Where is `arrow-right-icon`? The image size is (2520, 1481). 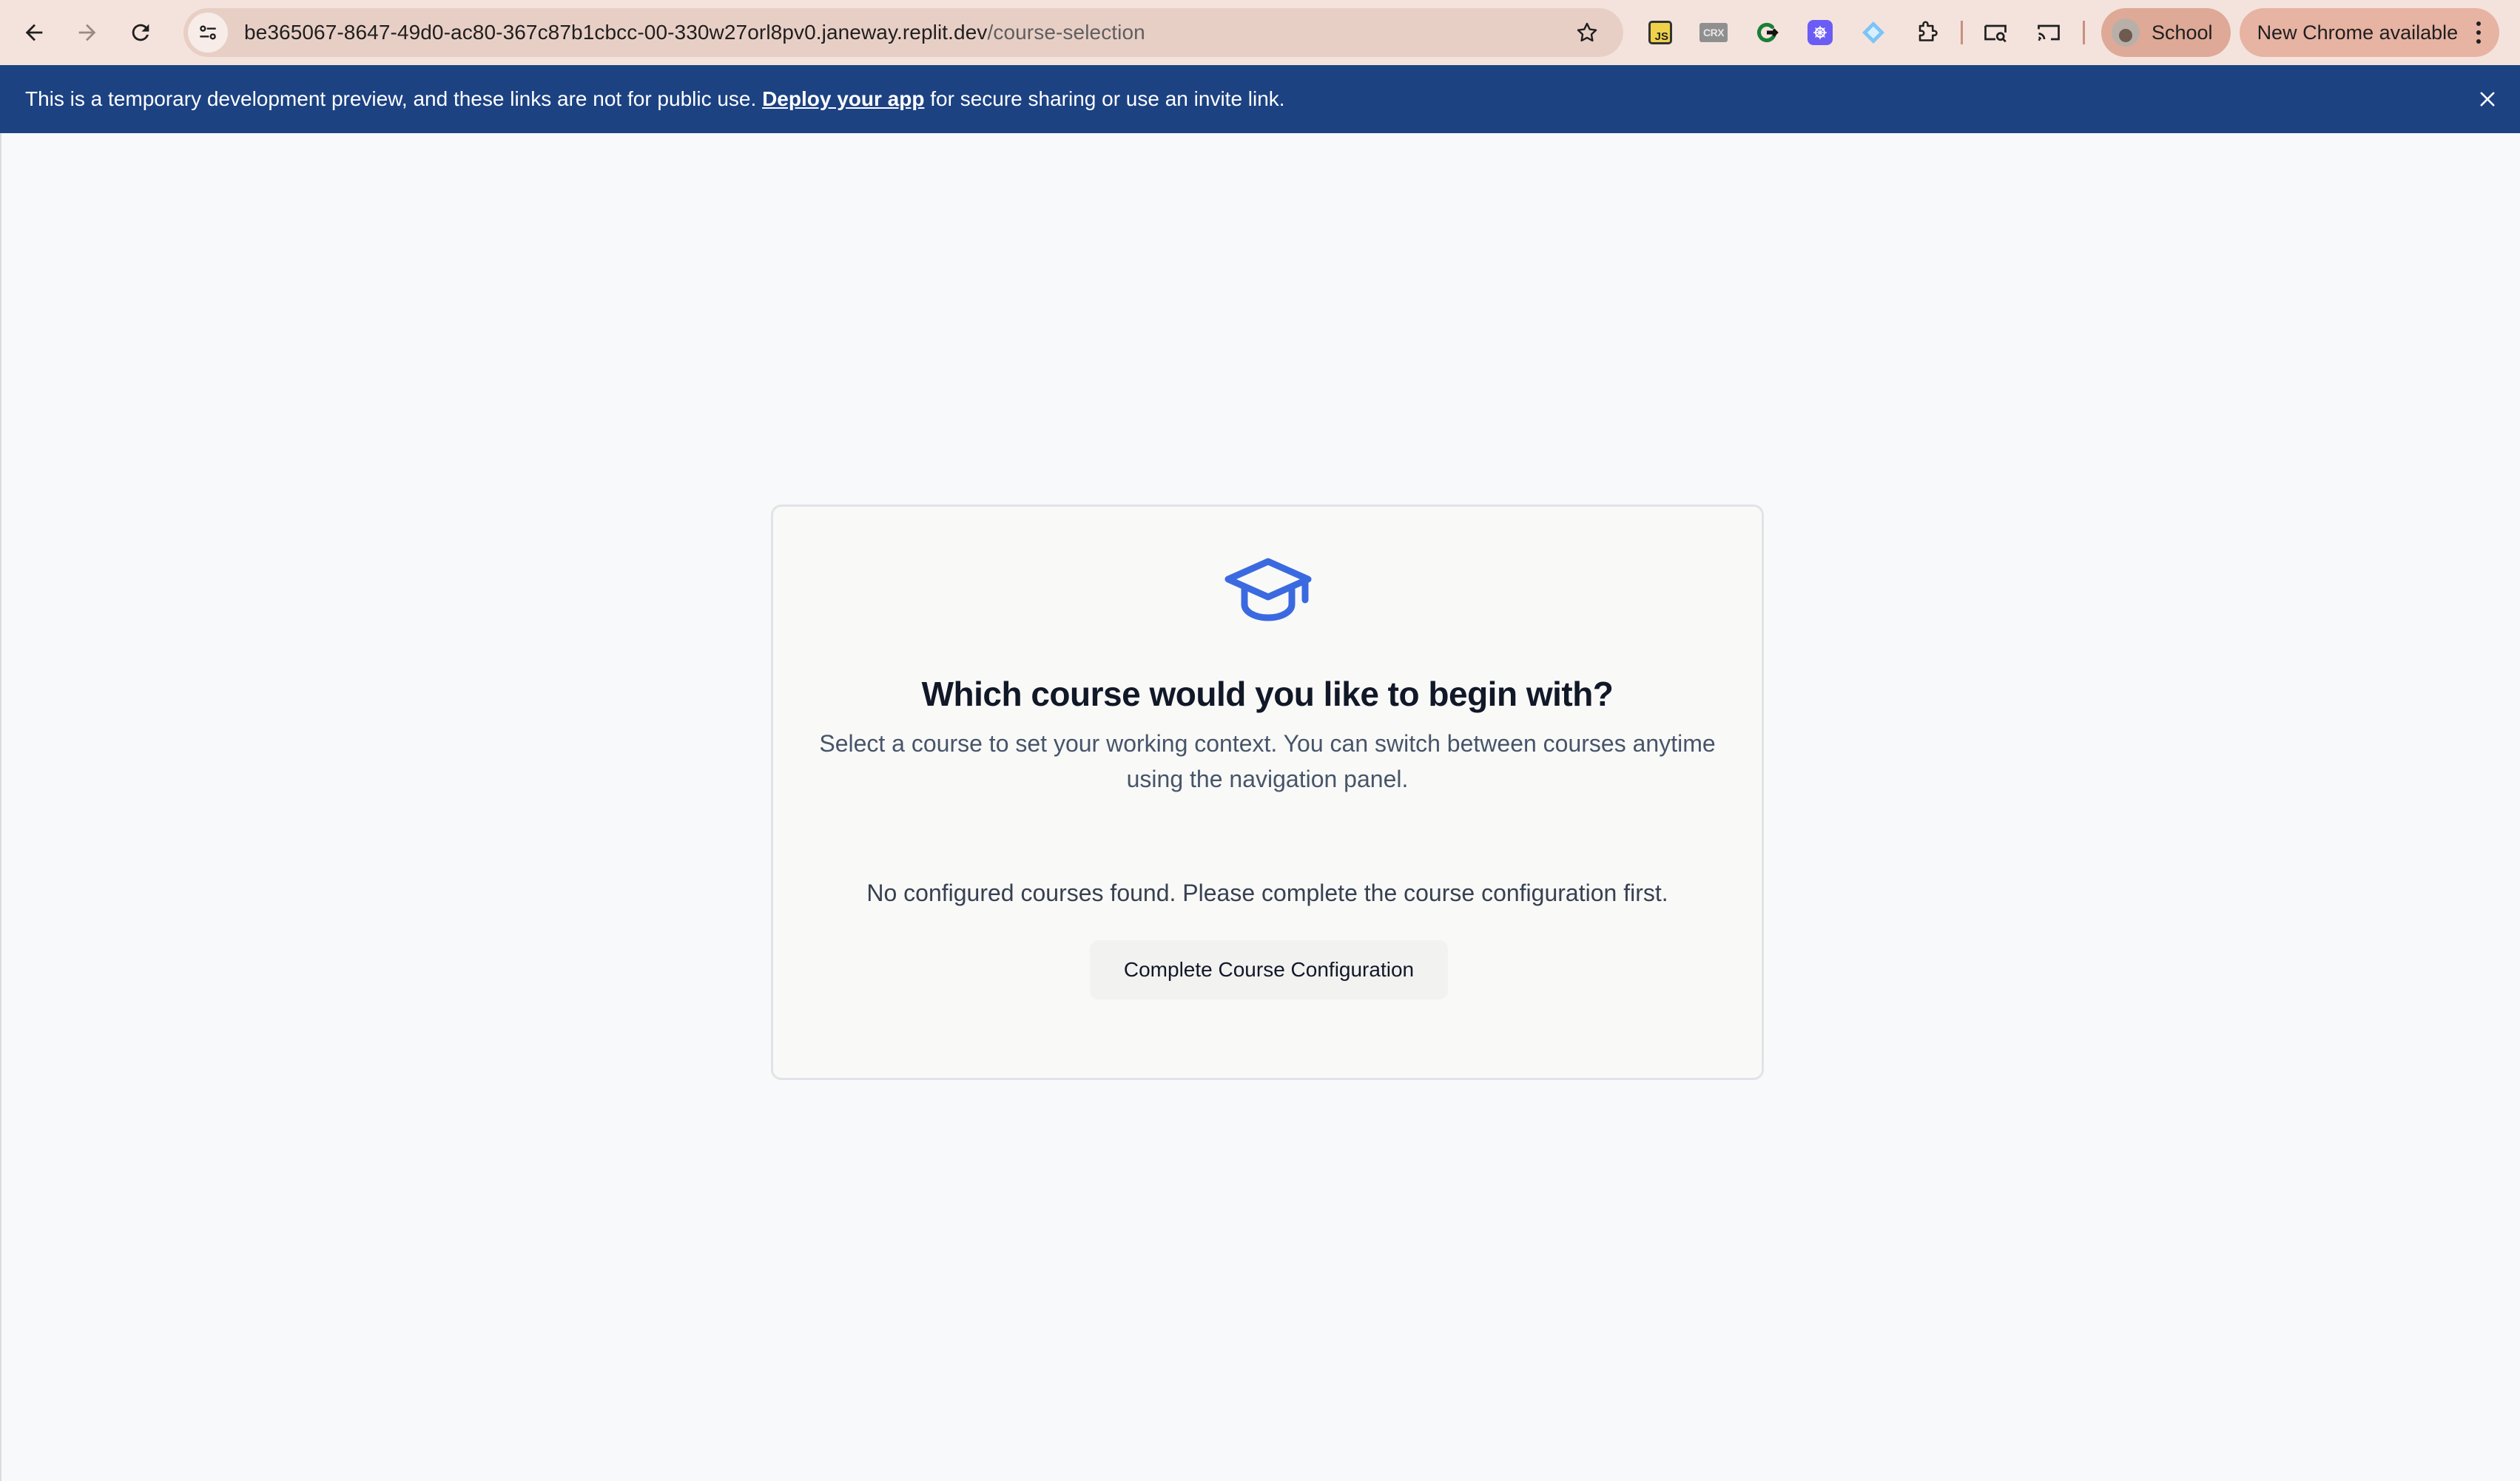 arrow-right-icon is located at coordinates (87, 32).